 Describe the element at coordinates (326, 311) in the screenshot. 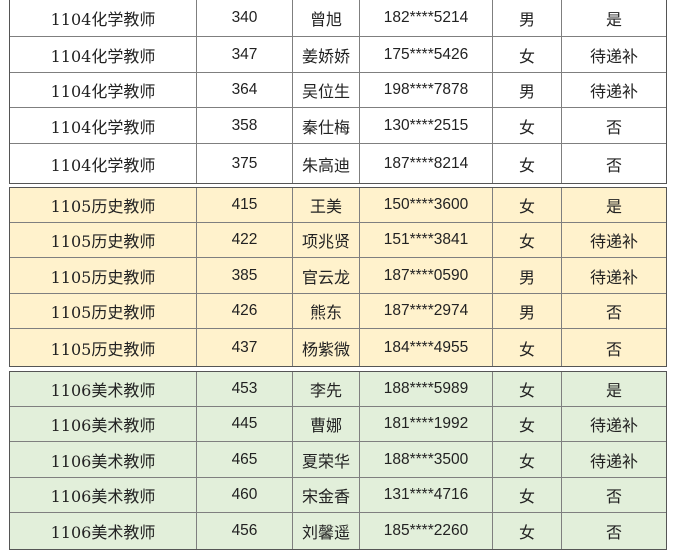

I see `cell-name: 熊东` at that location.